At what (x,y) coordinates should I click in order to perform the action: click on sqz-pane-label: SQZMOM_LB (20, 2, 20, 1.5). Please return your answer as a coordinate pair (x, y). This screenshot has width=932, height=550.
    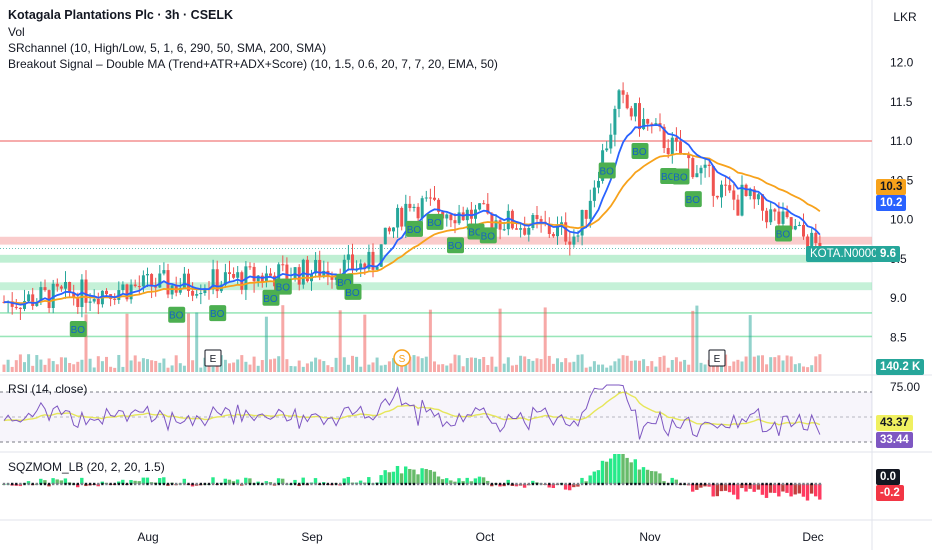
    Looking at the image, I should click on (86, 467).